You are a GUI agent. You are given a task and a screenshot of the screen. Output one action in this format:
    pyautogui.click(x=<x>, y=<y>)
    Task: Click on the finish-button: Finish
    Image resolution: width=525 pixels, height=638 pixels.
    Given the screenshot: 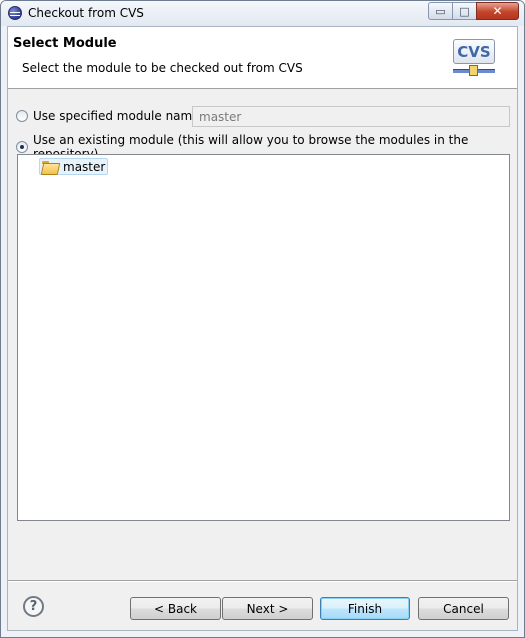 What is the action you would take?
    pyautogui.click(x=365, y=608)
    